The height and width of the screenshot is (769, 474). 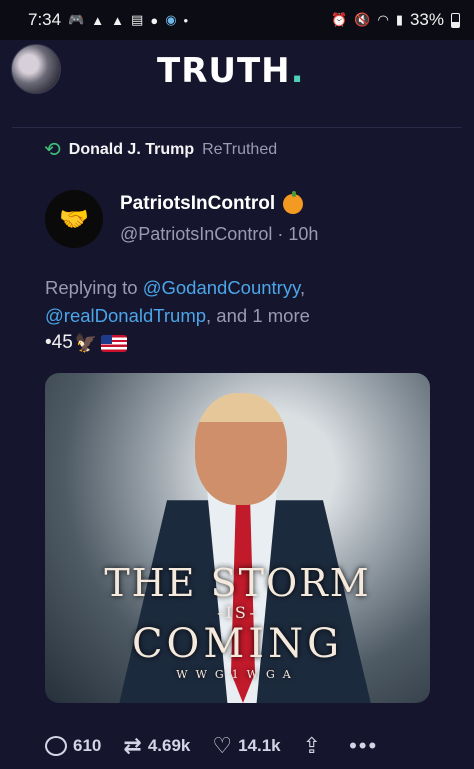 I want to click on mute-icon: 🔇, so click(x=362, y=19).